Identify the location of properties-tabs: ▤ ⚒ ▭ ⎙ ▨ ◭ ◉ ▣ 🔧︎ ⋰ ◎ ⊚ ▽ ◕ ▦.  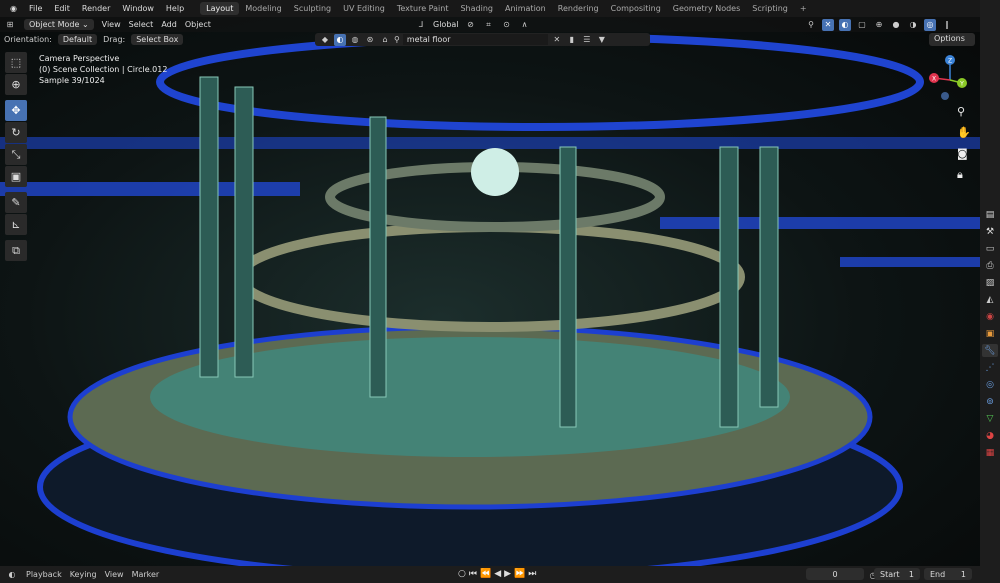
(990, 333).